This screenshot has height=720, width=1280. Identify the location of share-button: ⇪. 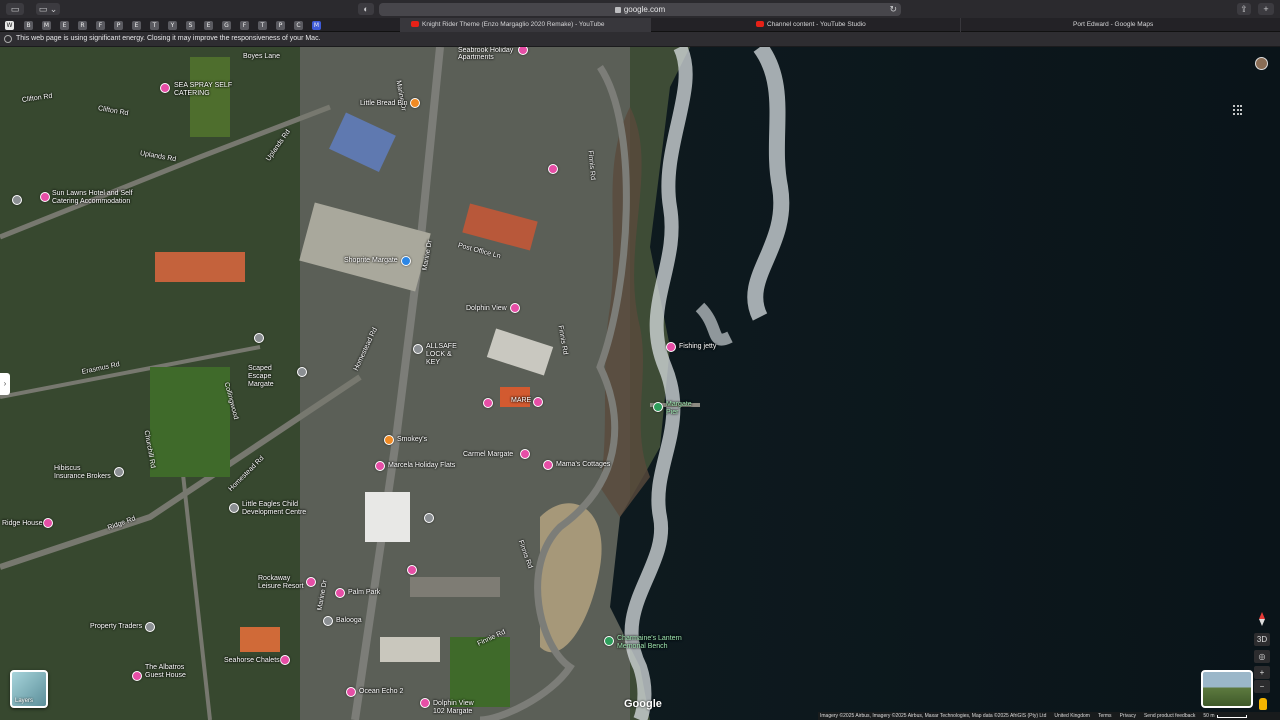
(1244, 9).